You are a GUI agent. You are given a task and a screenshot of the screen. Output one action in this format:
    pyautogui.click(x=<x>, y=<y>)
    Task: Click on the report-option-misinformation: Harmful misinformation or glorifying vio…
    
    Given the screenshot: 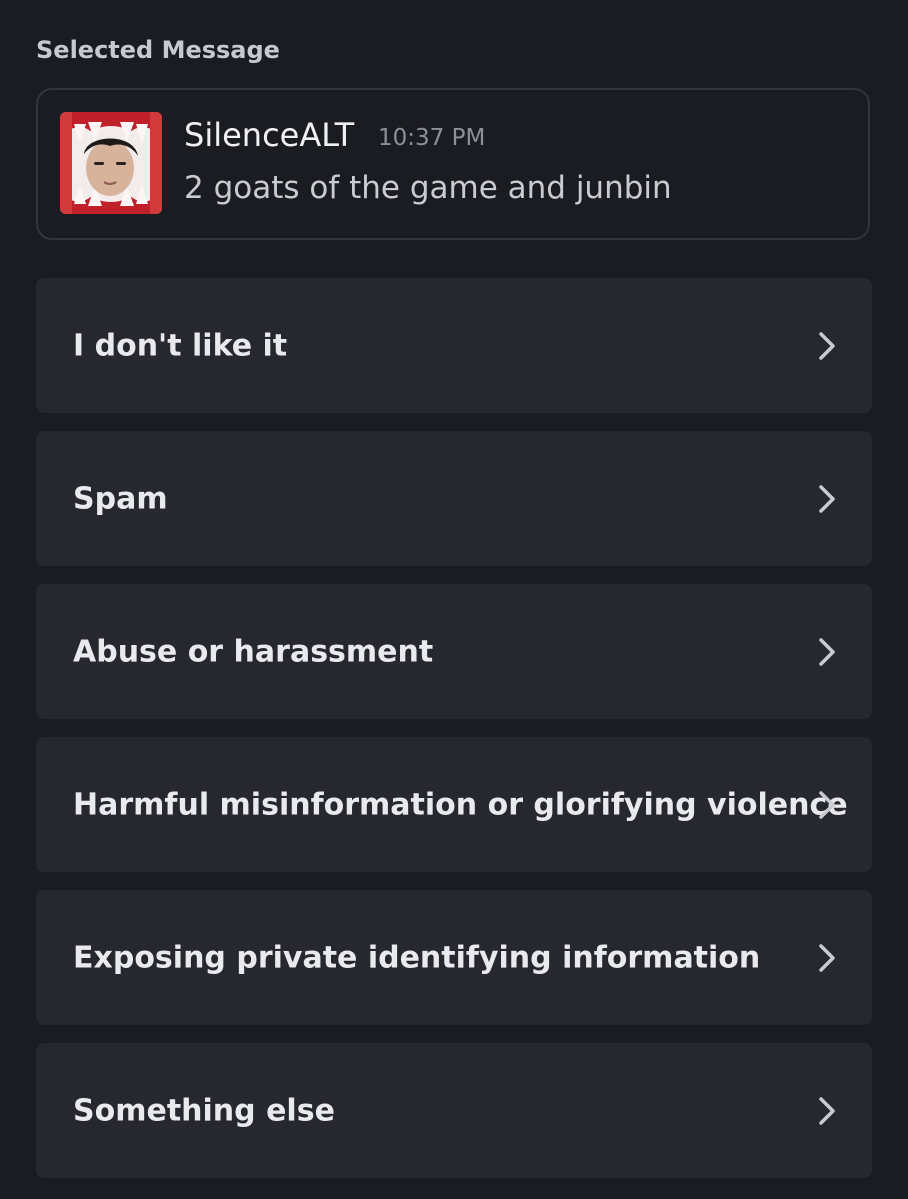 What is the action you would take?
    pyautogui.click(x=454, y=804)
    